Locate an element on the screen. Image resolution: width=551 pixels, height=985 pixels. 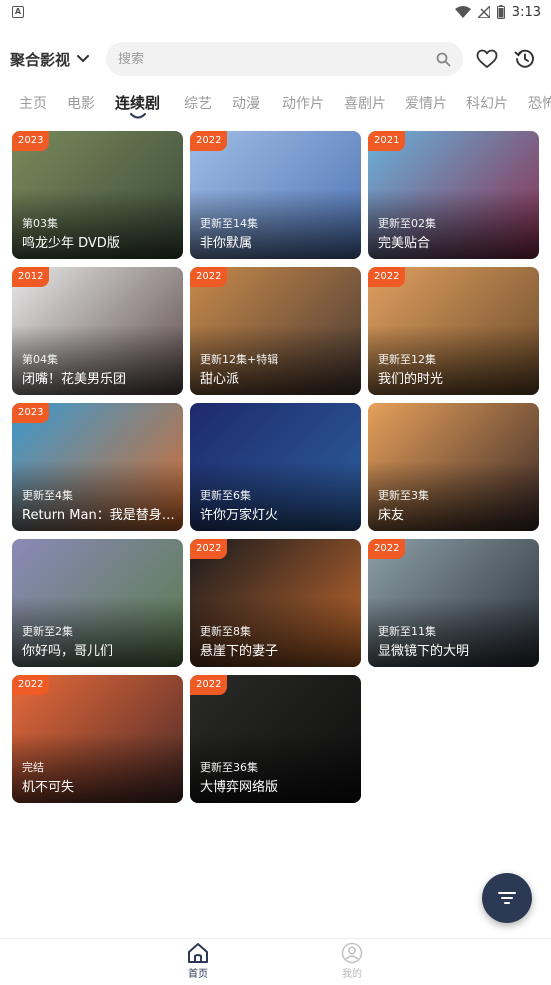
poster-title: 闭嘴！花美男乐团 is located at coordinates (74, 379).